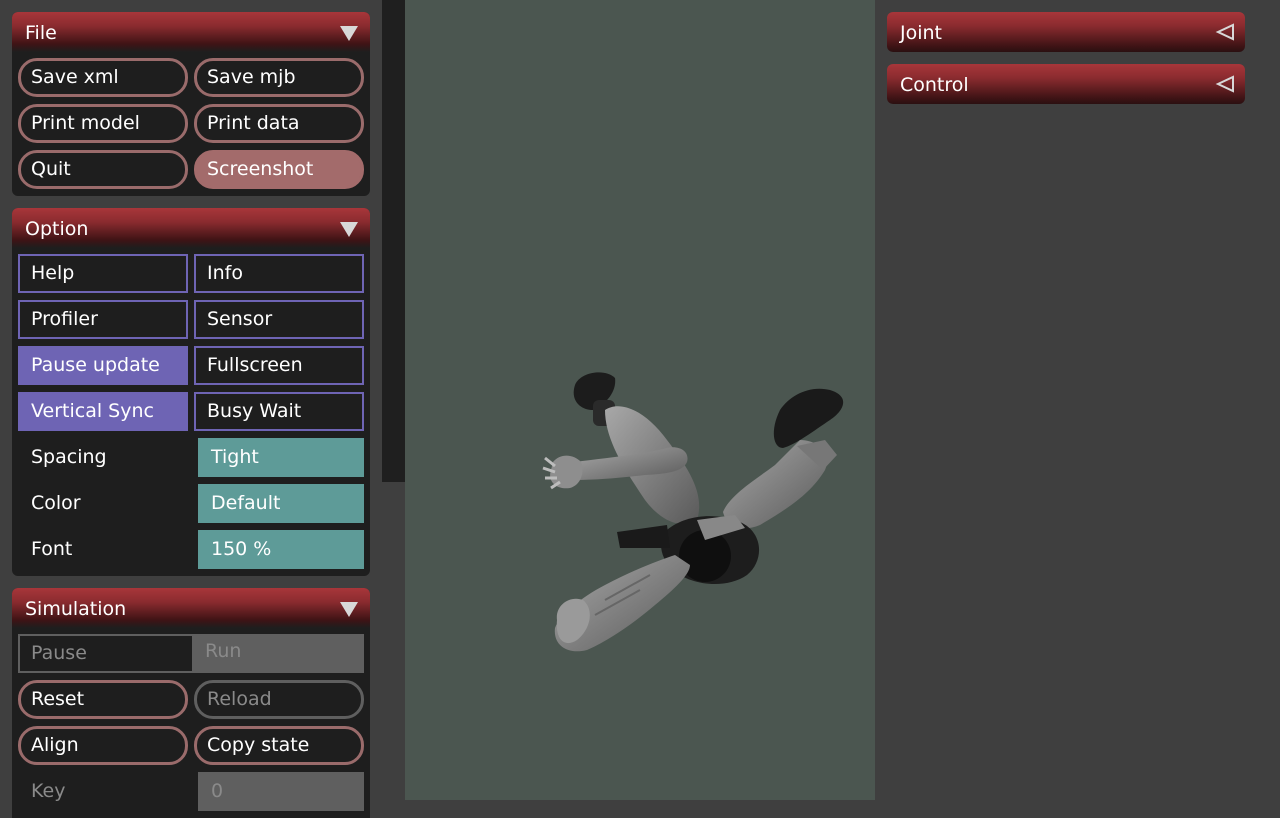 This screenshot has height=818, width=1280. I want to click on simulation-section-header: Simulation, so click(191, 608).